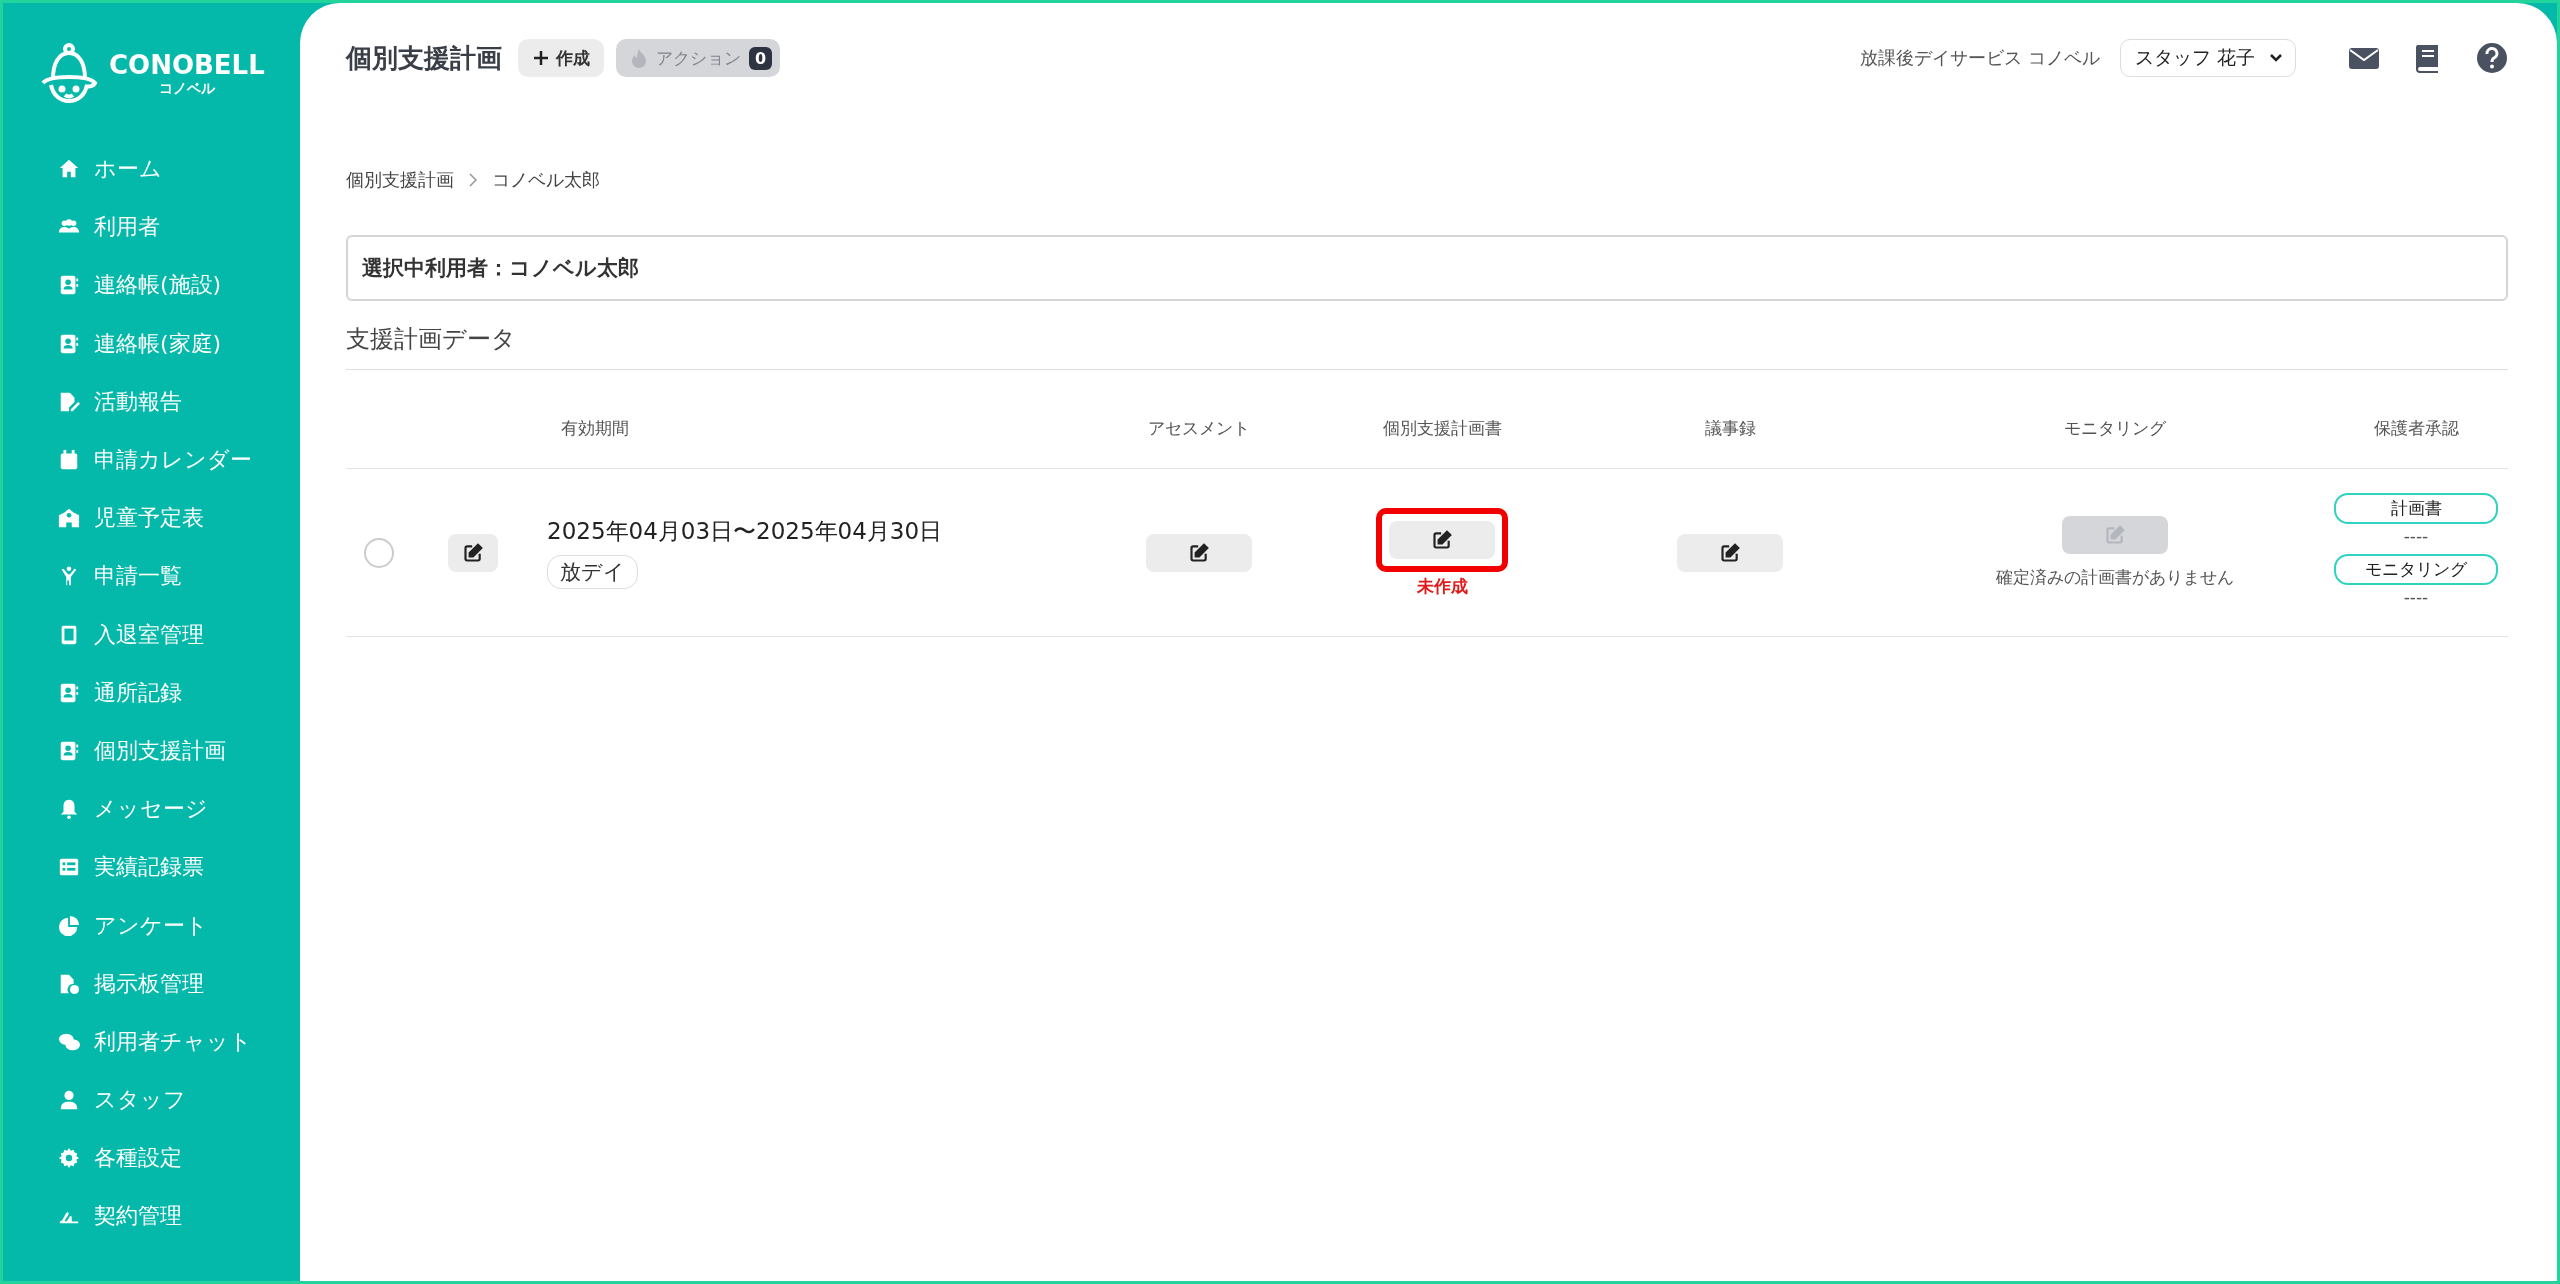 Image resolution: width=2560 pixels, height=1284 pixels. Describe the element at coordinates (745, 531) in the screenshot. I see `period-text: 2025年04月03日〜2025年04月30日` at that location.